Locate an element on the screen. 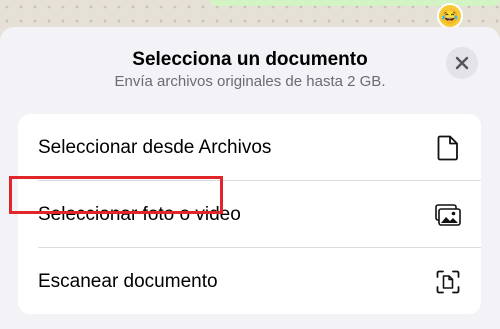 The width and height of the screenshot is (500, 329). document-icon is located at coordinates (448, 148).